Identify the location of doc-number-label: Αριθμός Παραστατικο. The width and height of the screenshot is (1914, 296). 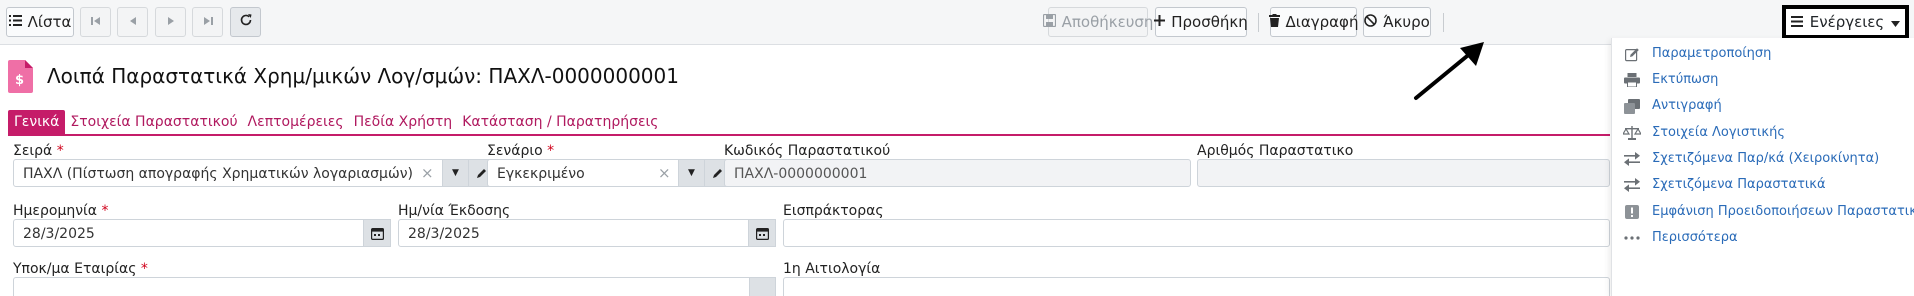
(1275, 151).